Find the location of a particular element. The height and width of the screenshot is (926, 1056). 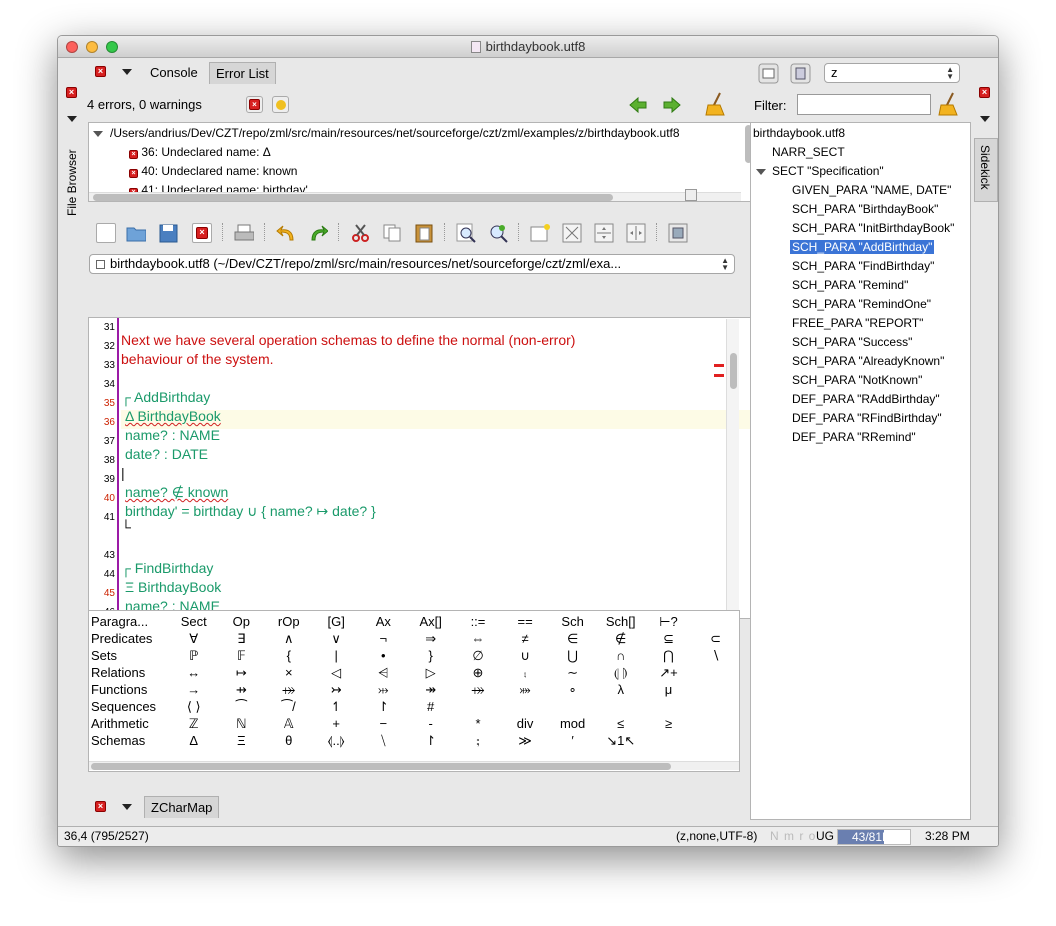

charmap-symbol: ℕ is located at coordinates (241, 723).